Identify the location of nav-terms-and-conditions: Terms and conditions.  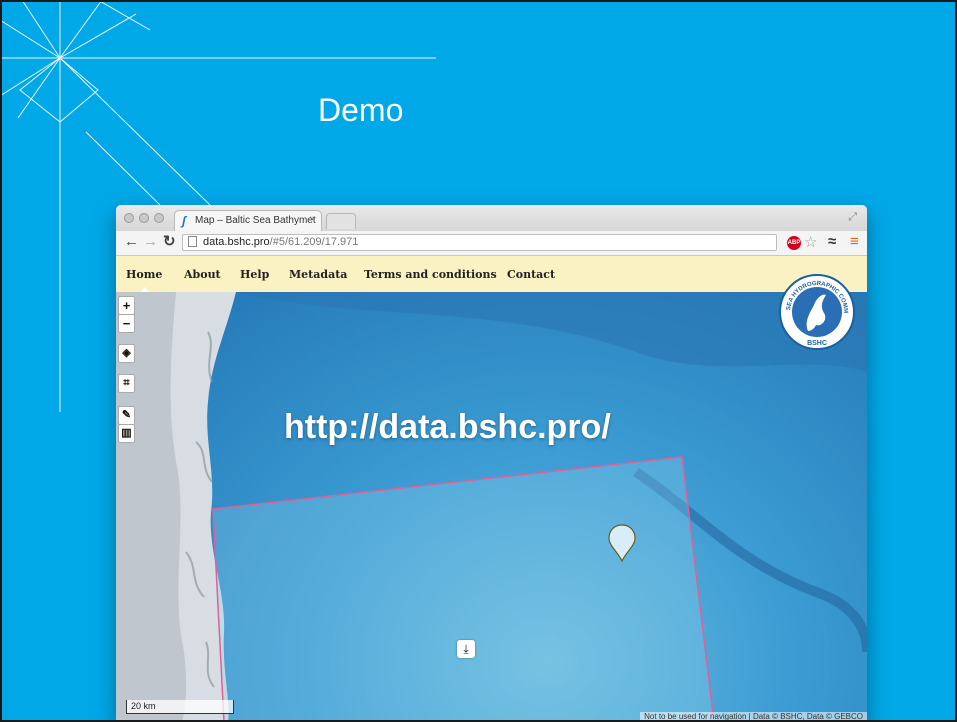
(430, 274).